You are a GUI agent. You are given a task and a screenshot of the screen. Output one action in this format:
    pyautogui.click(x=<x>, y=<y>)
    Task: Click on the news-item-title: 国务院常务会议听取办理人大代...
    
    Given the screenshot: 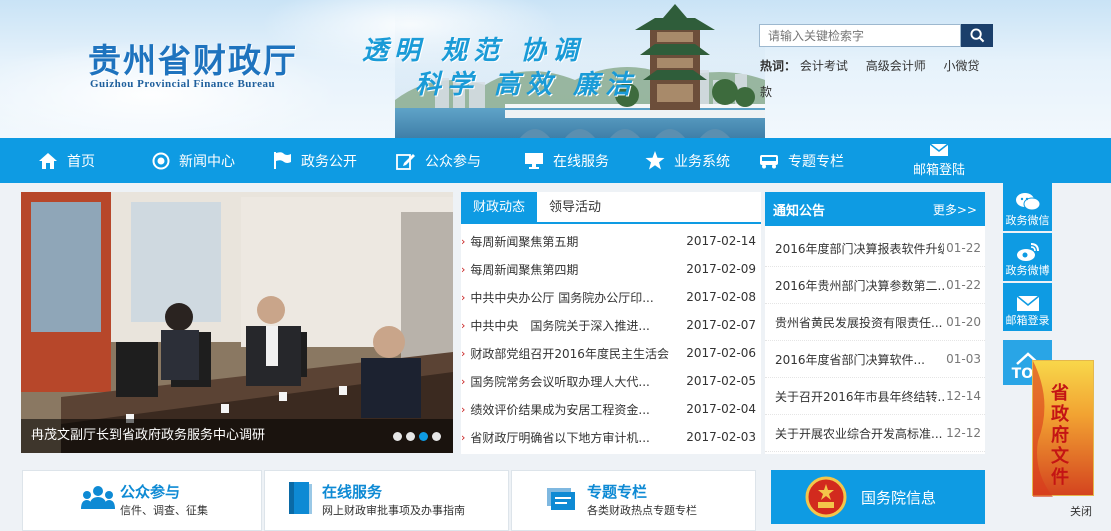 What is the action you would take?
    pyautogui.click(x=575, y=381)
    